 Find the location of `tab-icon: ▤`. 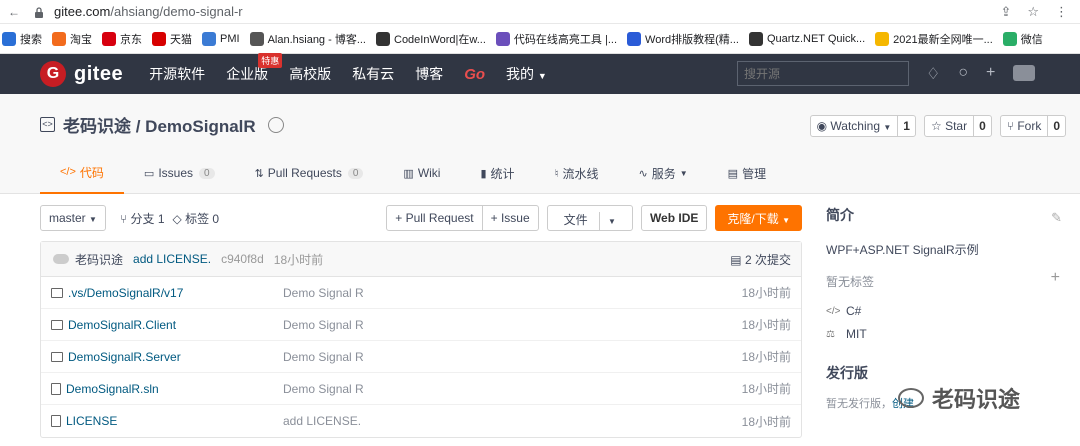

tab-icon: ▤ is located at coordinates (733, 173).